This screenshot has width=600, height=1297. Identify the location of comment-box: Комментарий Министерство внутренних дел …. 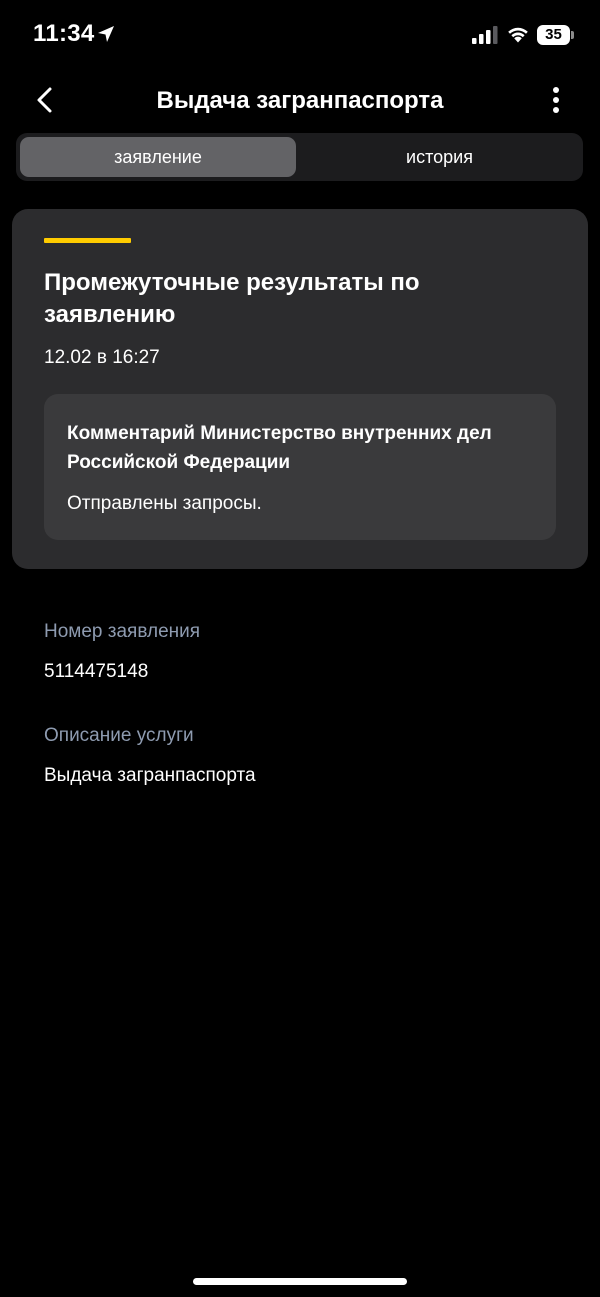
(300, 467).